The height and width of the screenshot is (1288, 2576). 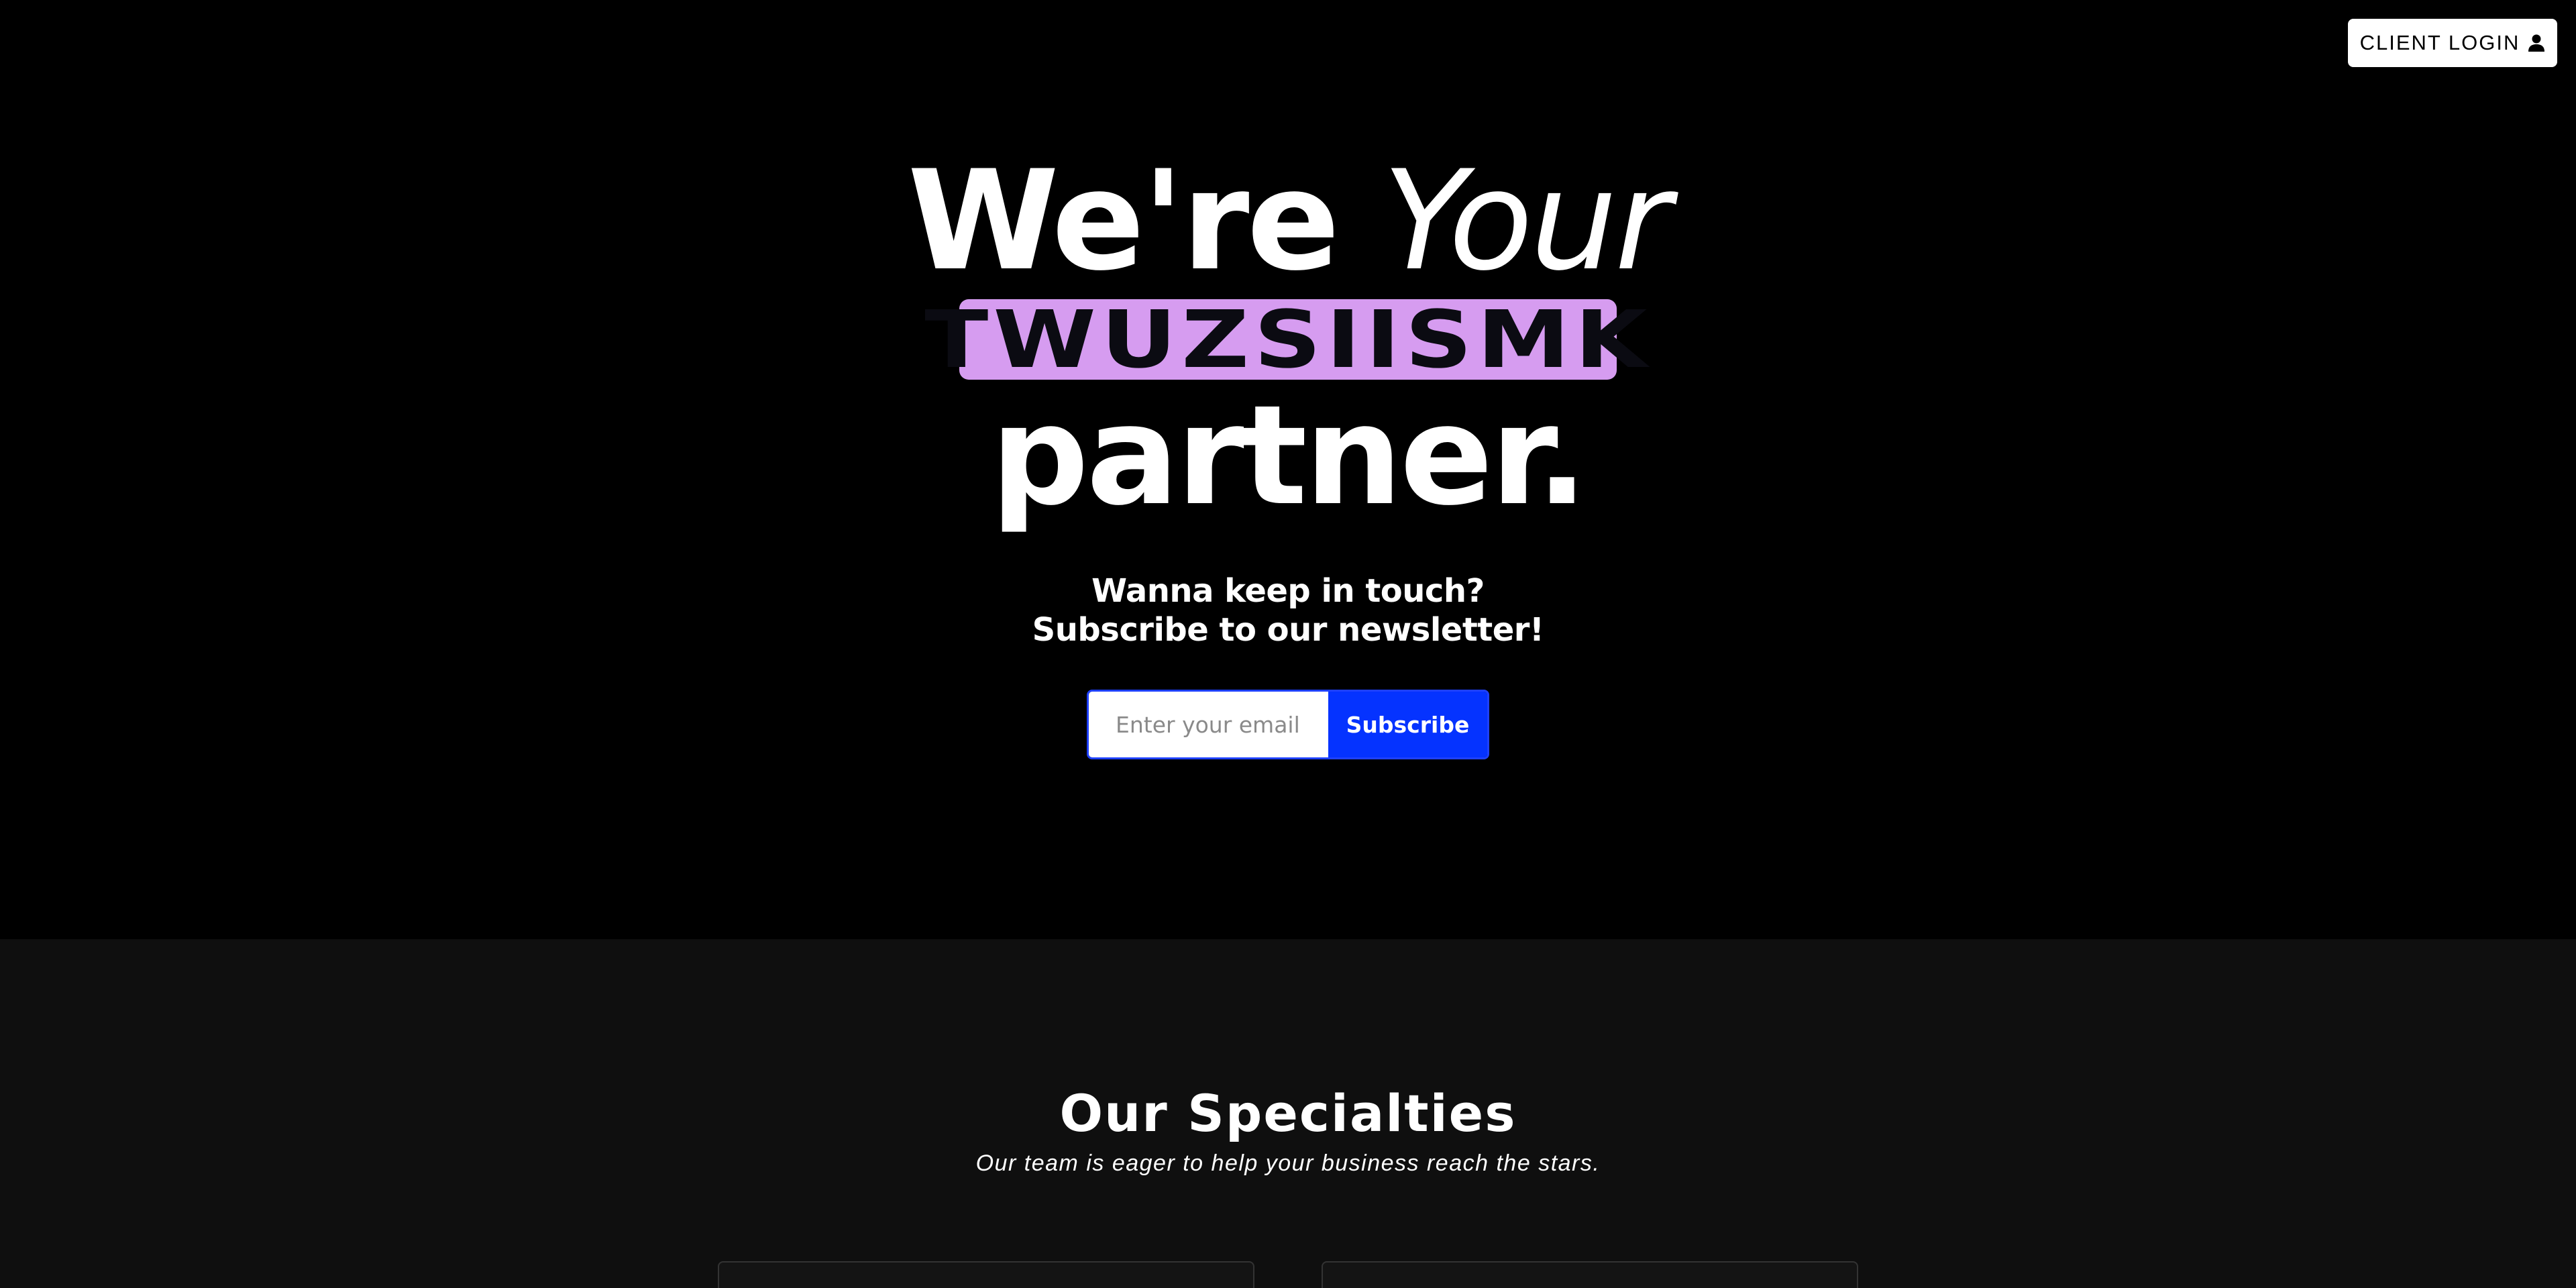 I want to click on brand-name: TWUZSIISMK, so click(x=1288, y=339).